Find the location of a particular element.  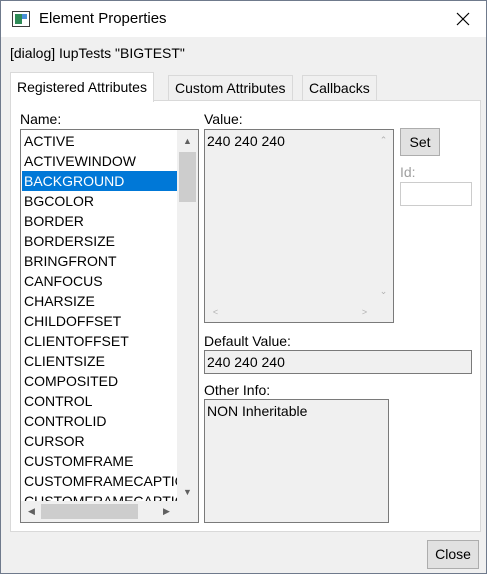

name-label: Name: is located at coordinates (41, 119).